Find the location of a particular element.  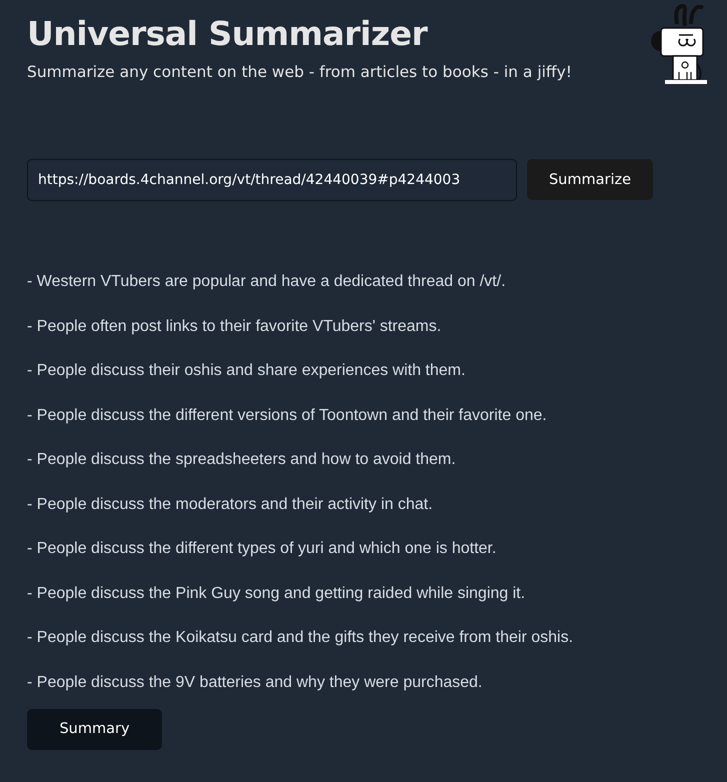

summary-line: - People discuss the different versions of Toontown and their favorite one. is located at coordinates (287, 415).